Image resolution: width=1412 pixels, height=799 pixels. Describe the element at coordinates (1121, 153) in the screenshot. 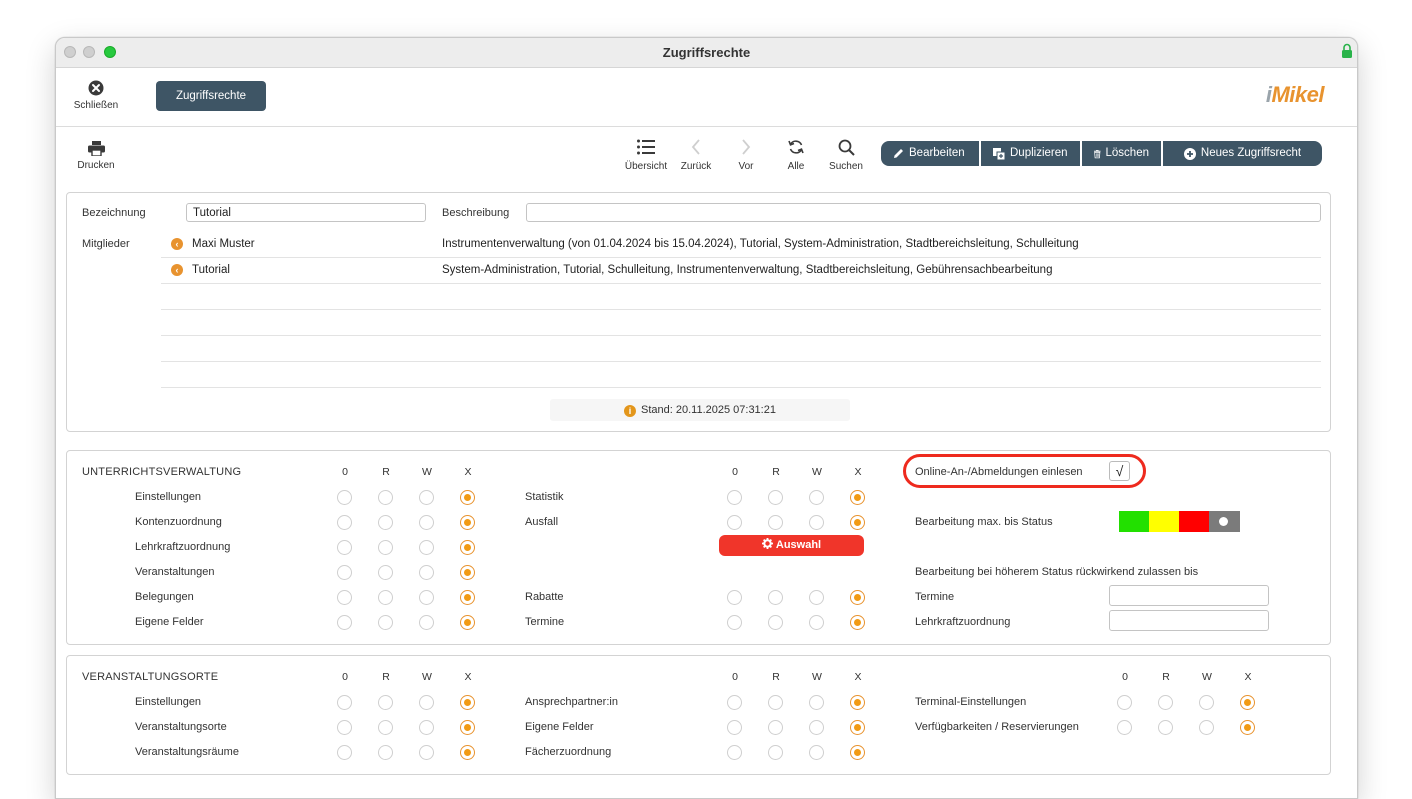

I see `delete-button: Löschen` at that location.